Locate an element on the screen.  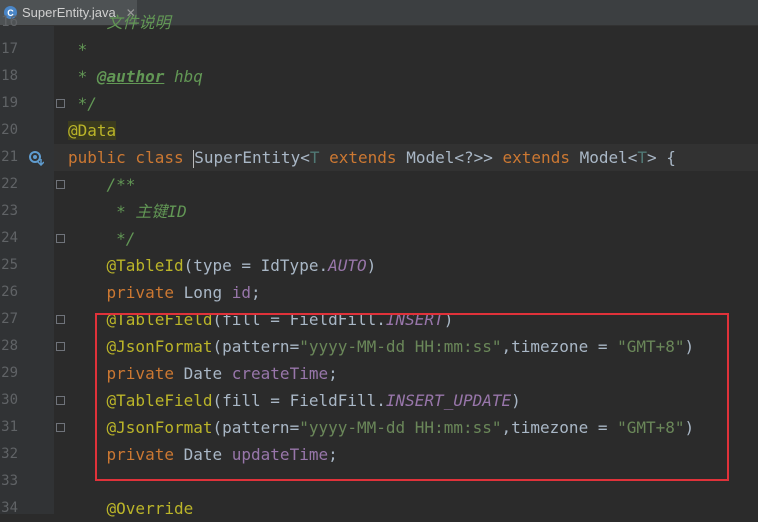
code-line: 34 @Override is located at coordinates (379, 508).